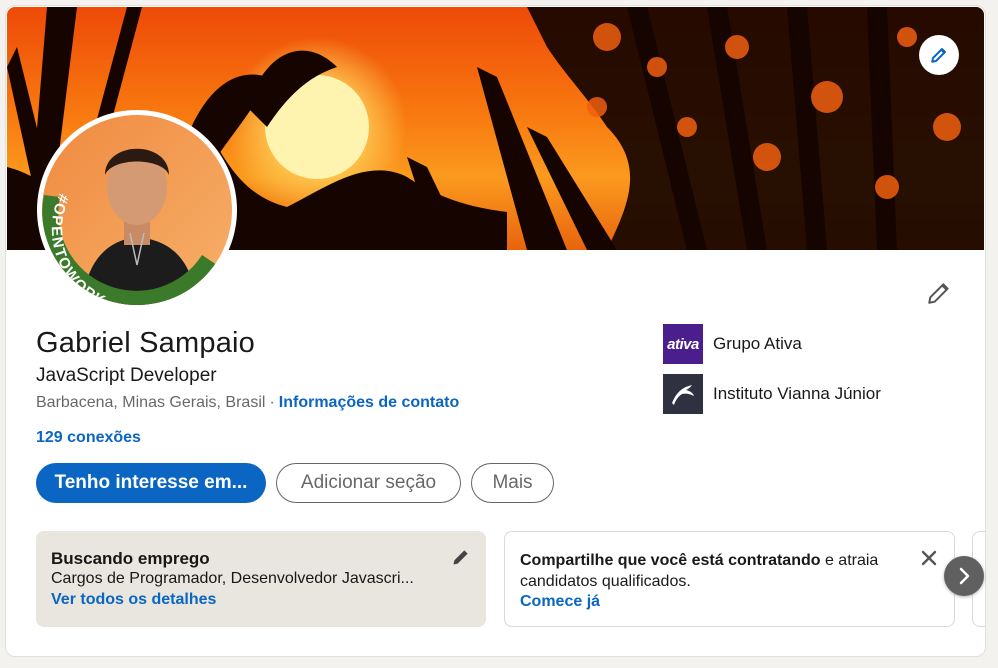  I want to click on dismiss-hiring-button, so click(929, 558).